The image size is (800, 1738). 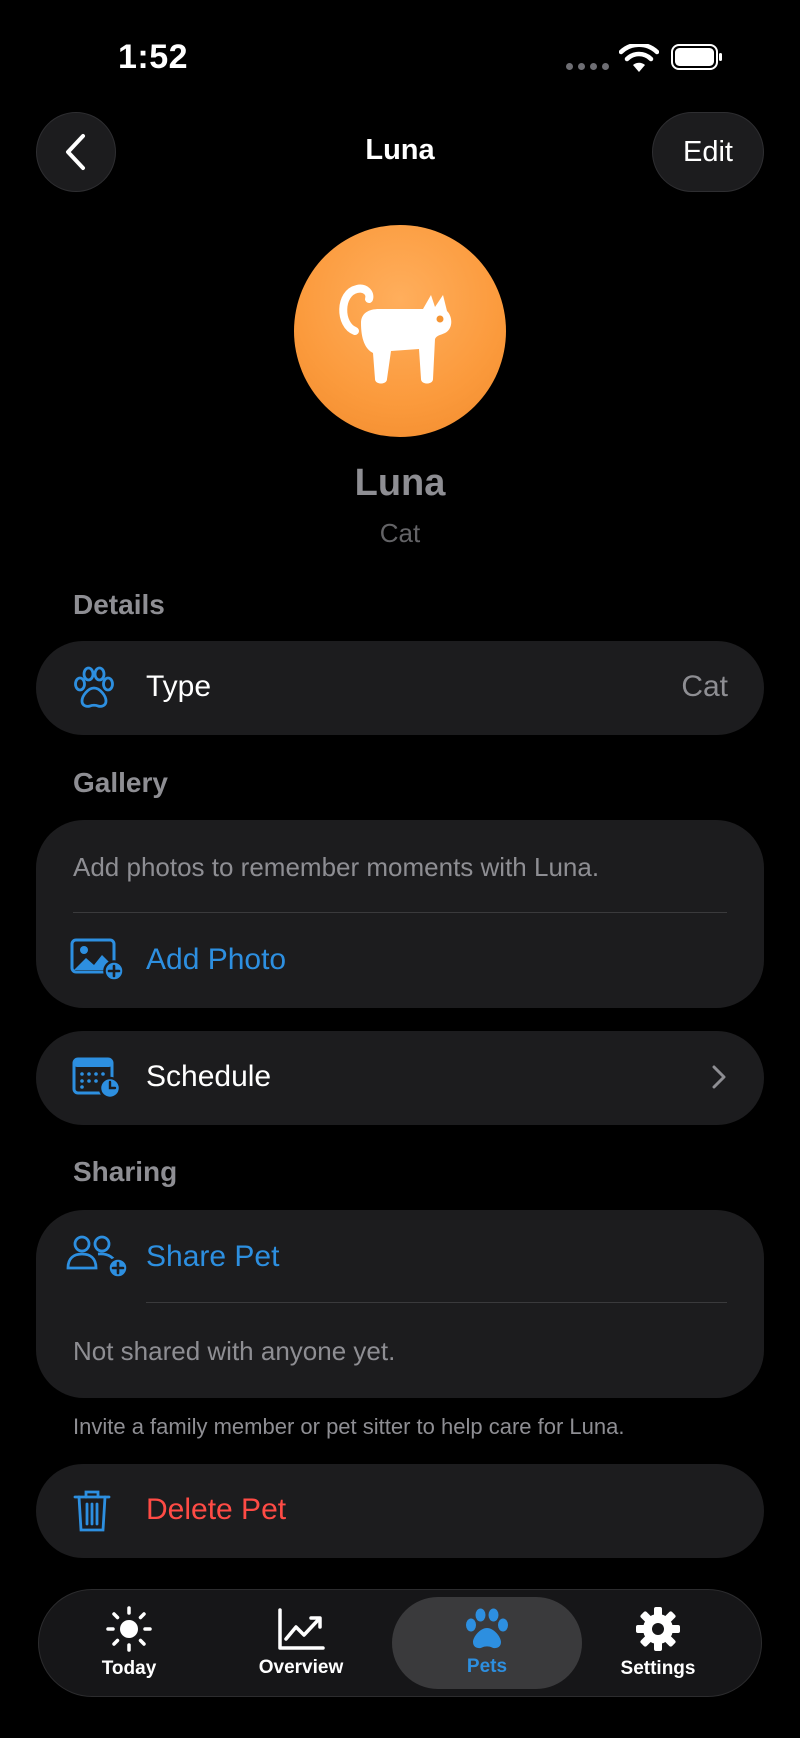 What do you see at coordinates (658, 1668) in the screenshot?
I see `tab-label: Settings` at bounding box center [658, 1668].